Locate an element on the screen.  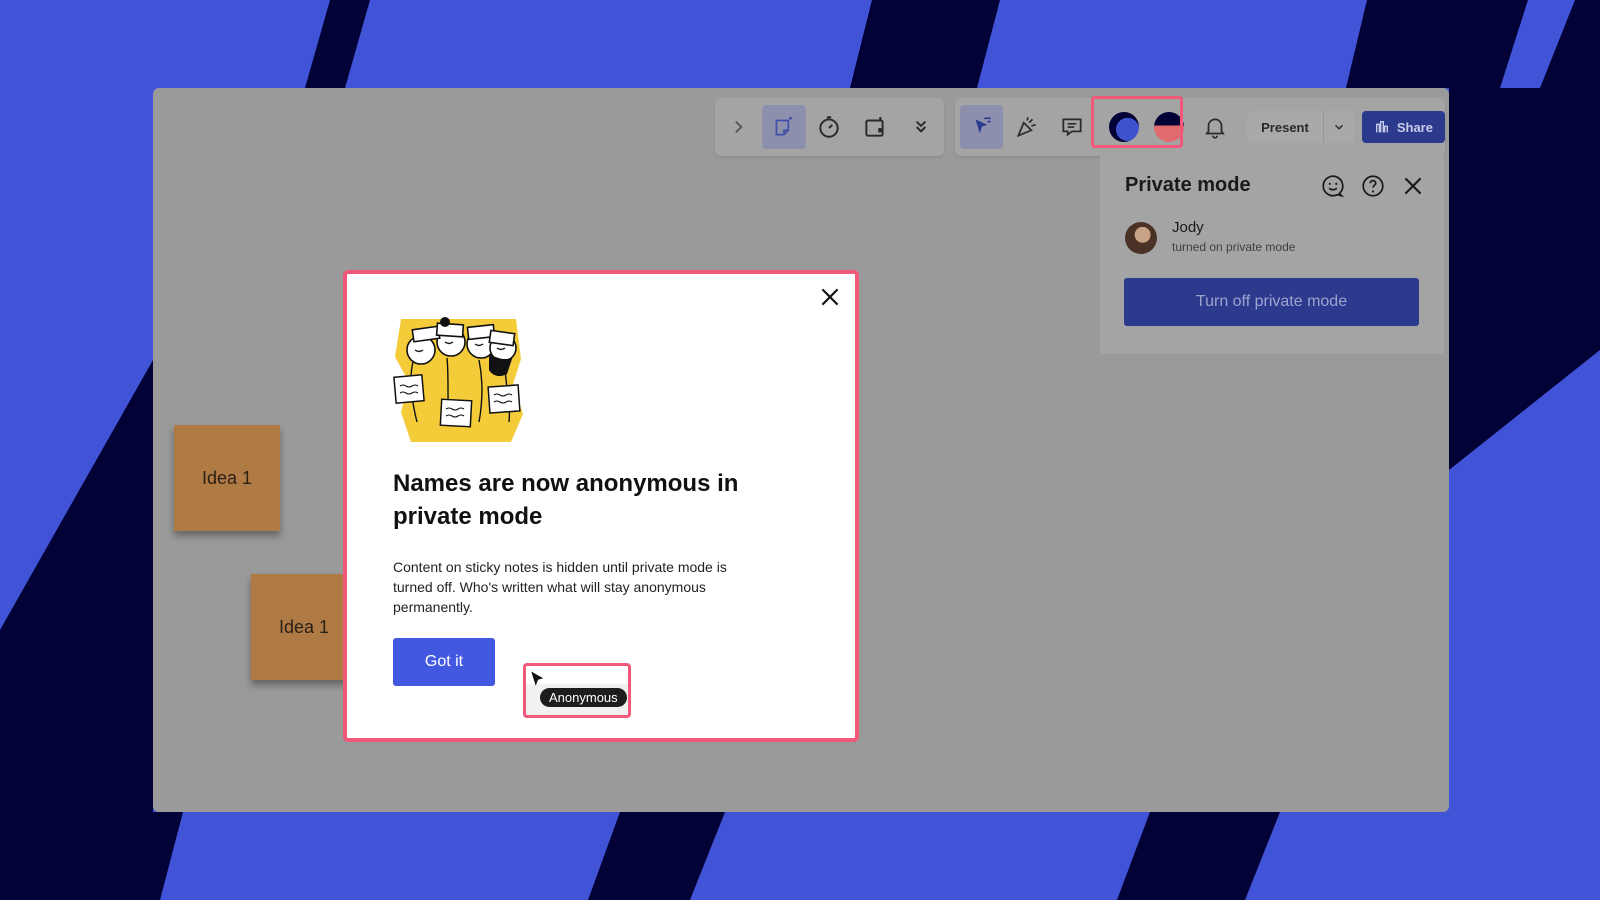
chevron-right-icon is located at coordinates (739, 127).